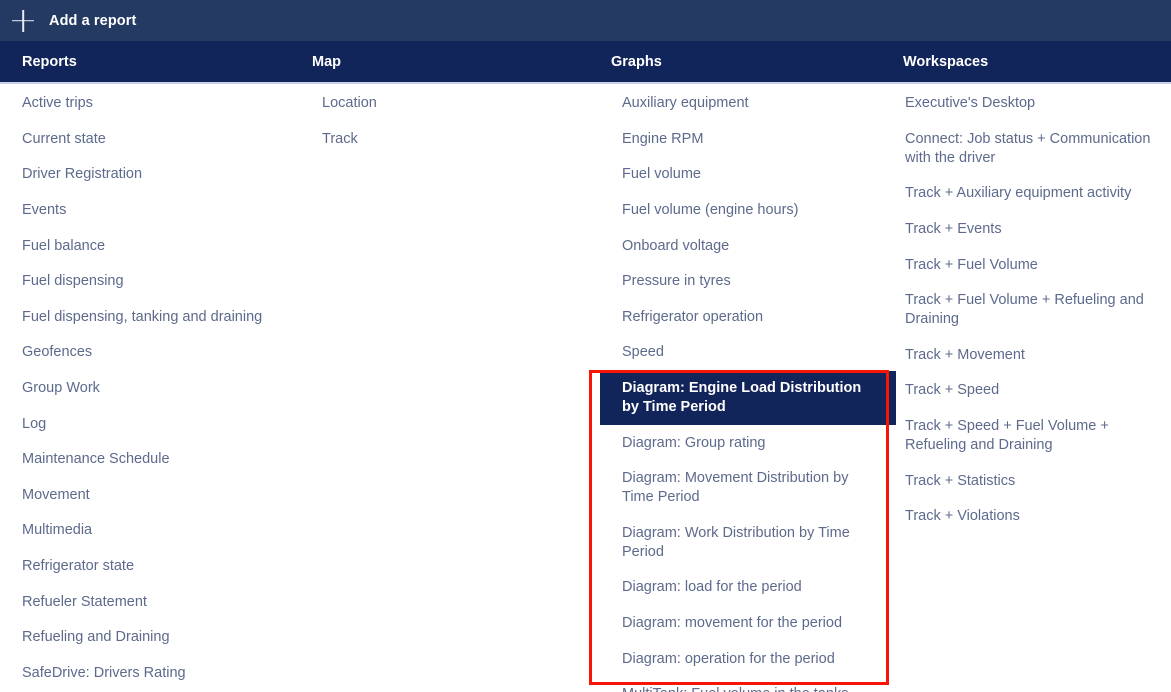  I want to click on column-header-map: Map, so click(326, 61).